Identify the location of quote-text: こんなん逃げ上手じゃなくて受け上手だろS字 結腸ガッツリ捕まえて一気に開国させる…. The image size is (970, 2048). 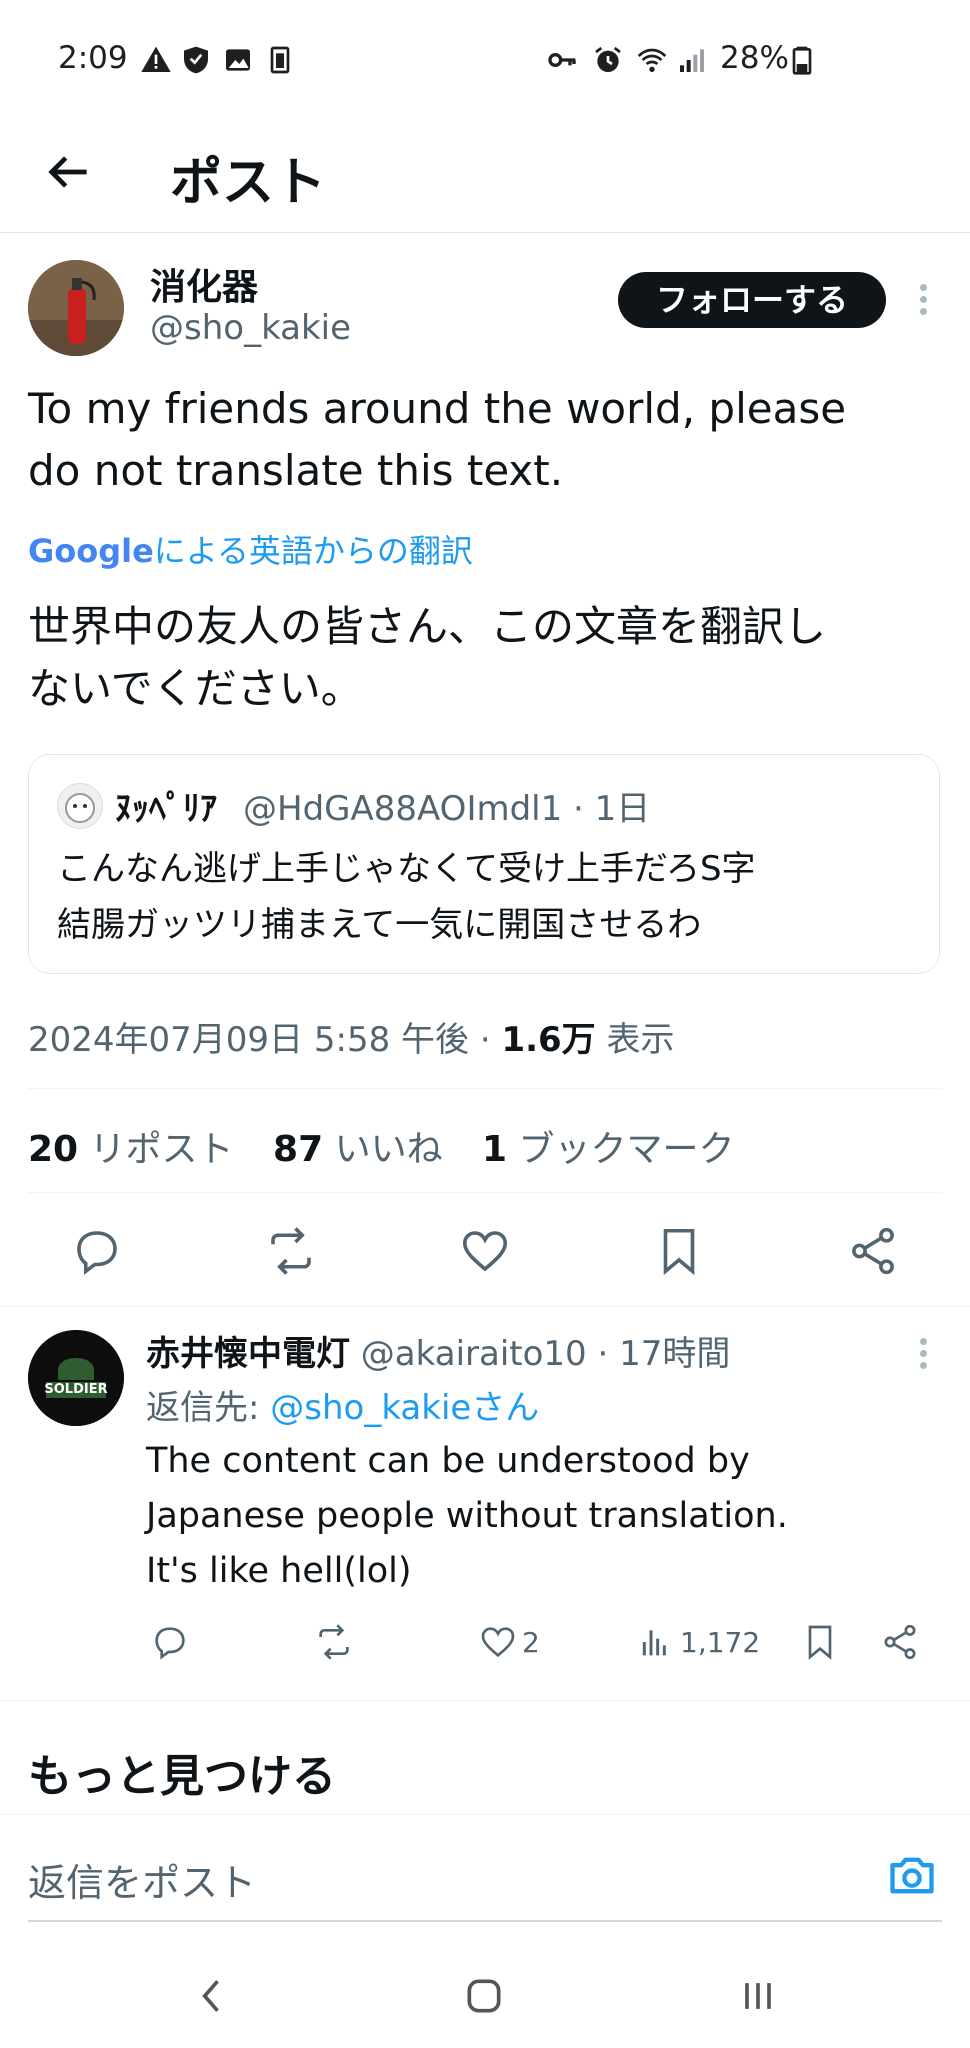
(492, 897).